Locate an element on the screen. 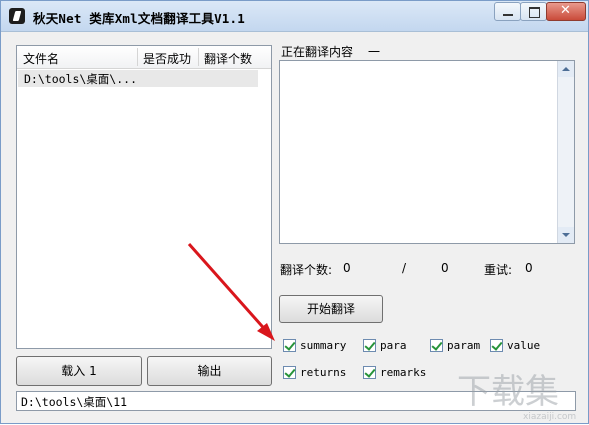 The height and width of the screenshot is (425, 589). annotation-arrow is located at coordinates (229, 289).